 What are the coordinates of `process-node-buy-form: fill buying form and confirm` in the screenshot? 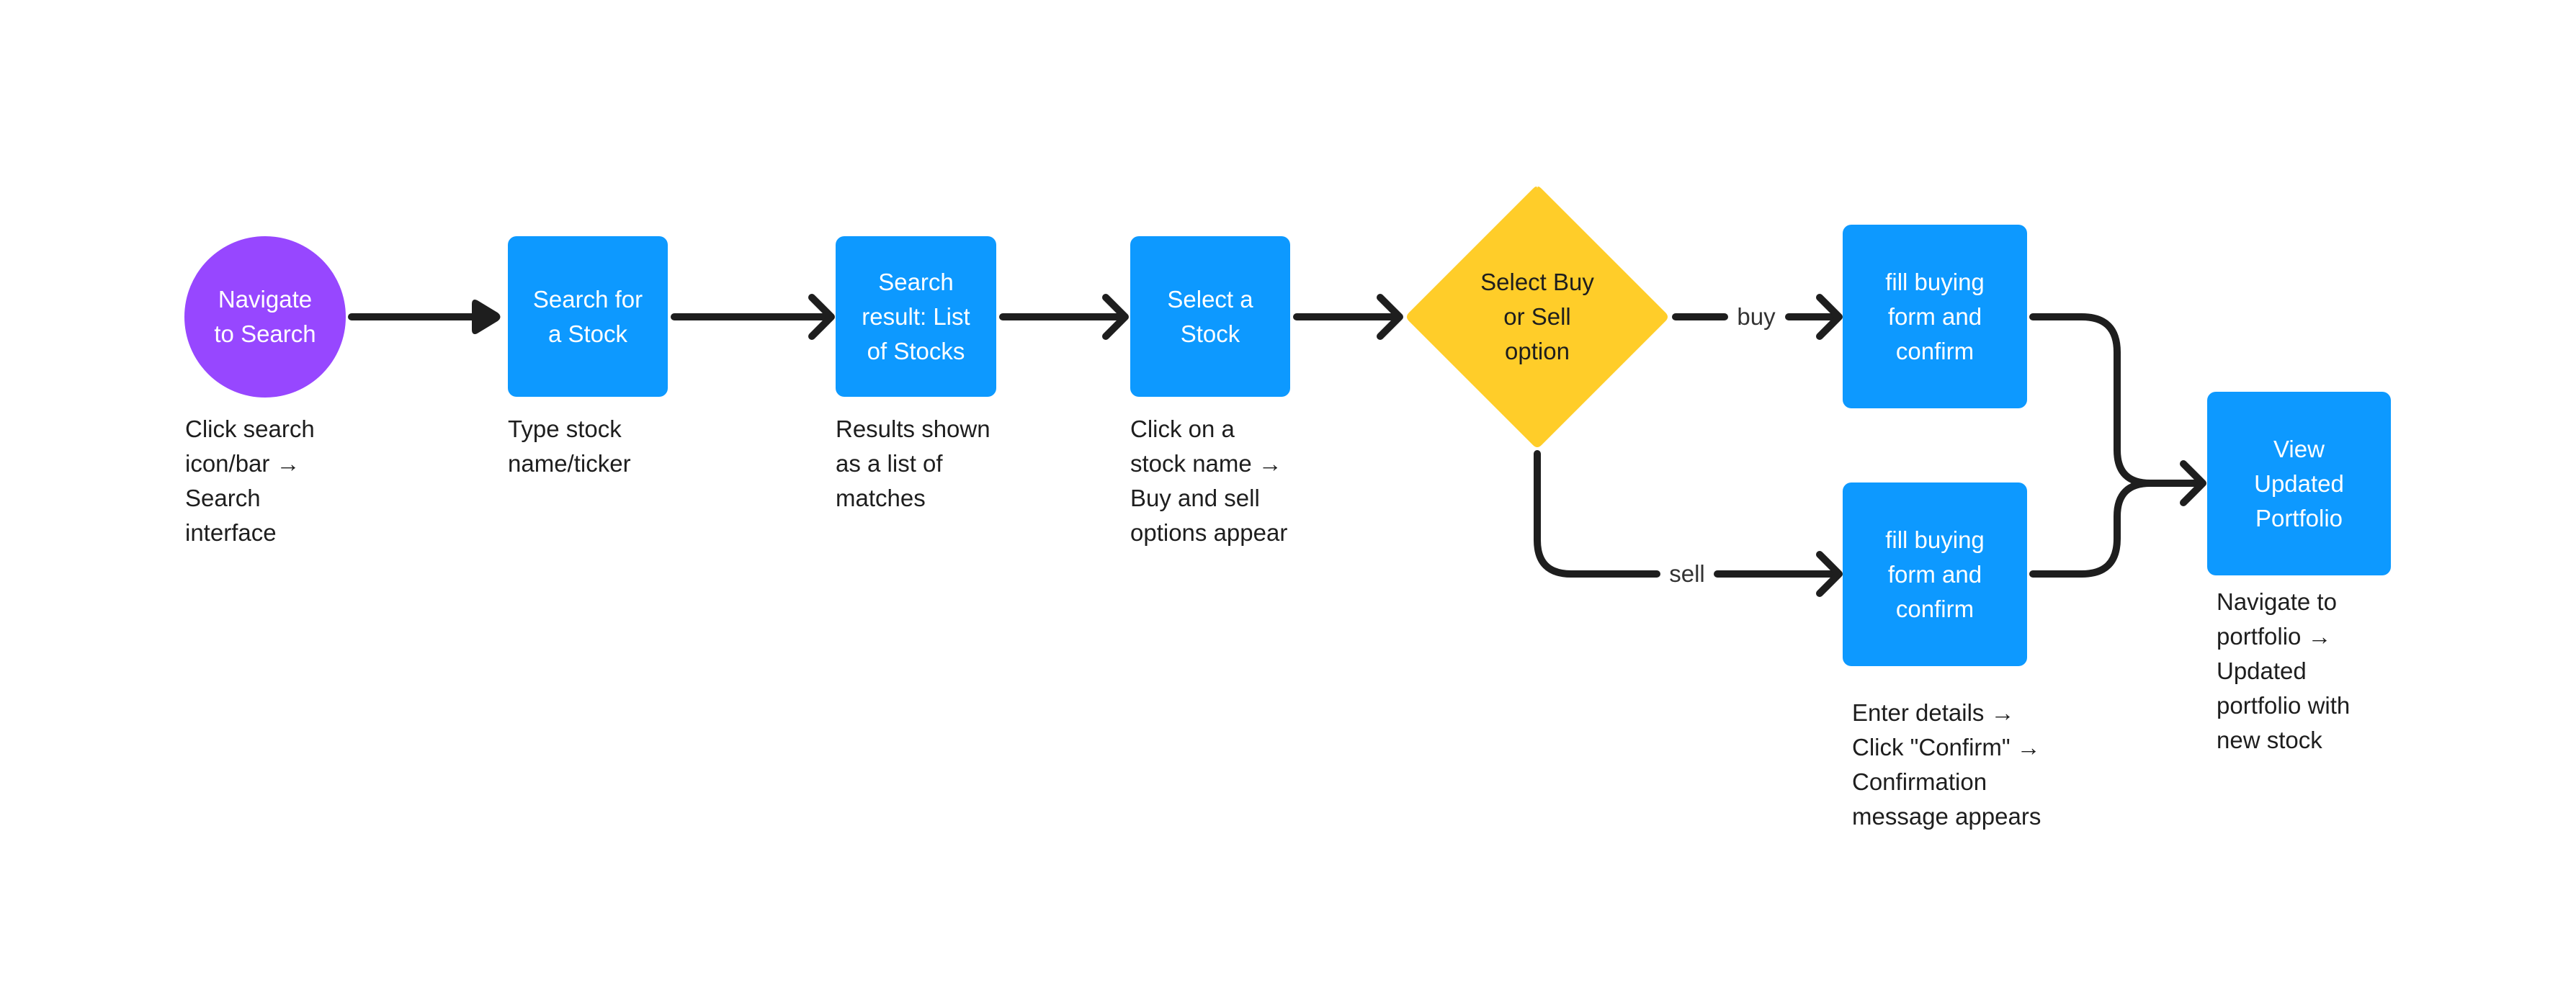 It's located at (1935, 317).